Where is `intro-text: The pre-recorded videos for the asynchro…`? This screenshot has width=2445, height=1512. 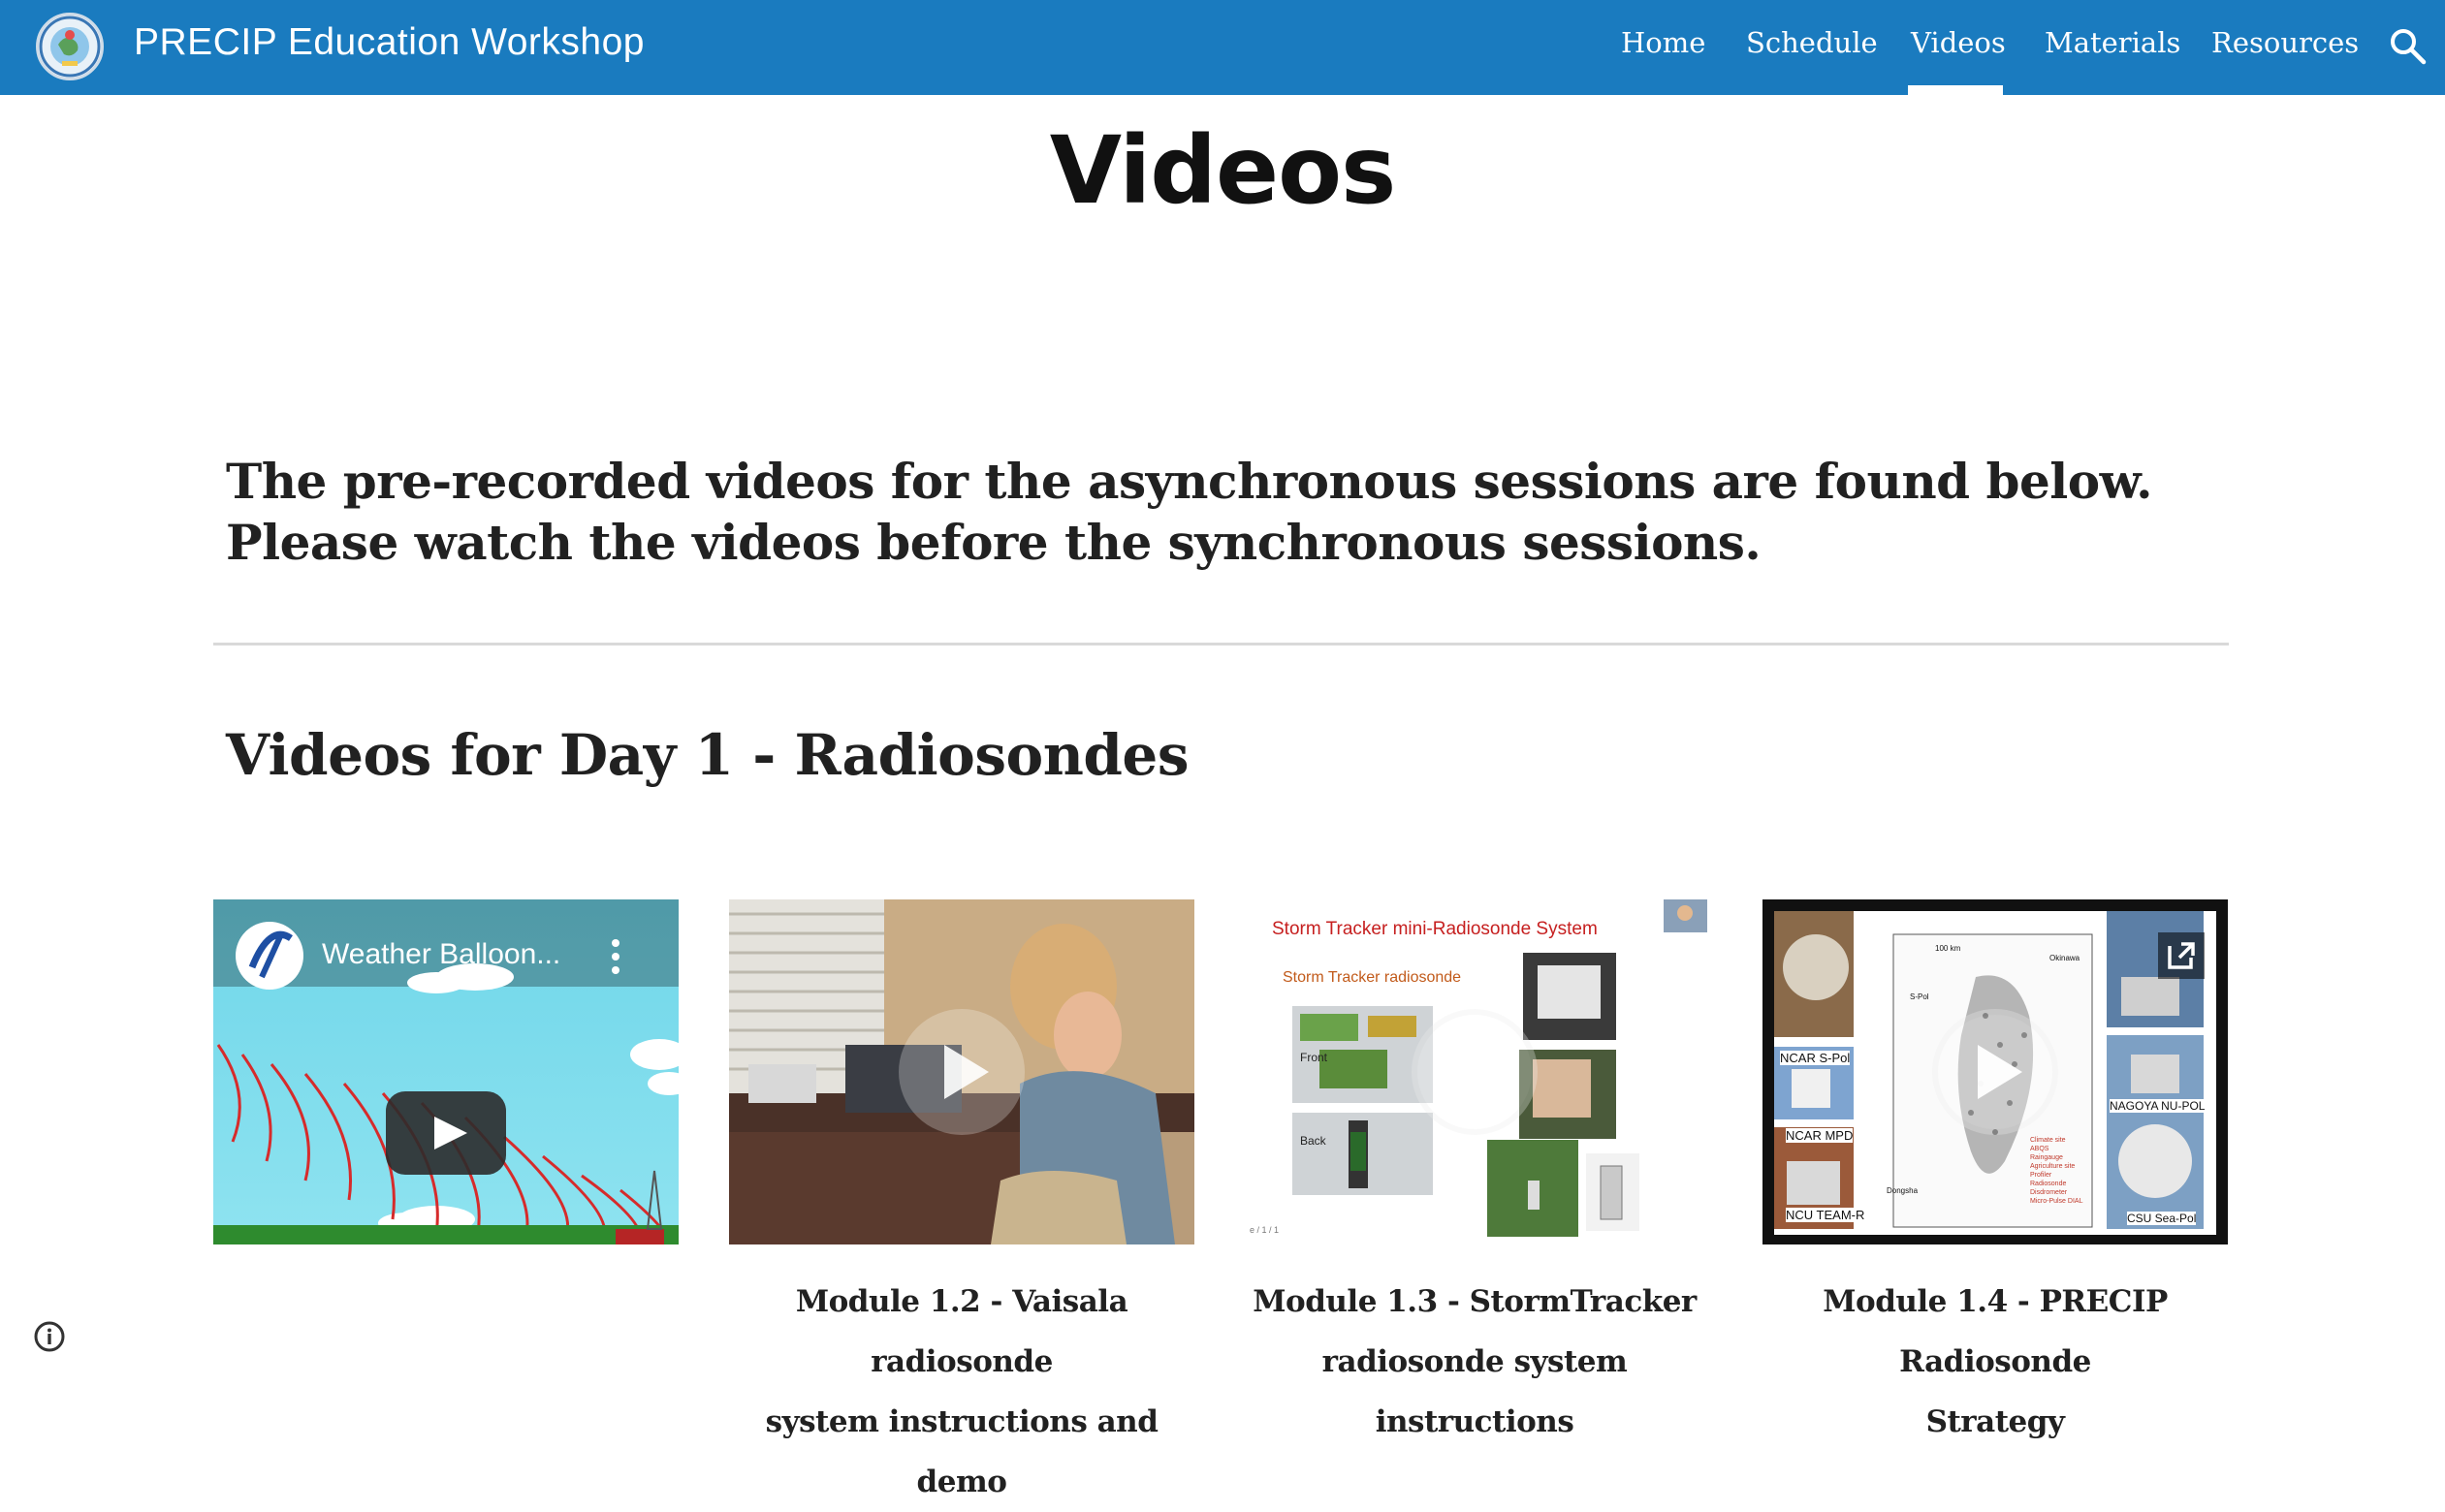 intro-text: The pre-recorded videos for the asynchro… is located at coordinates (1189, 512).